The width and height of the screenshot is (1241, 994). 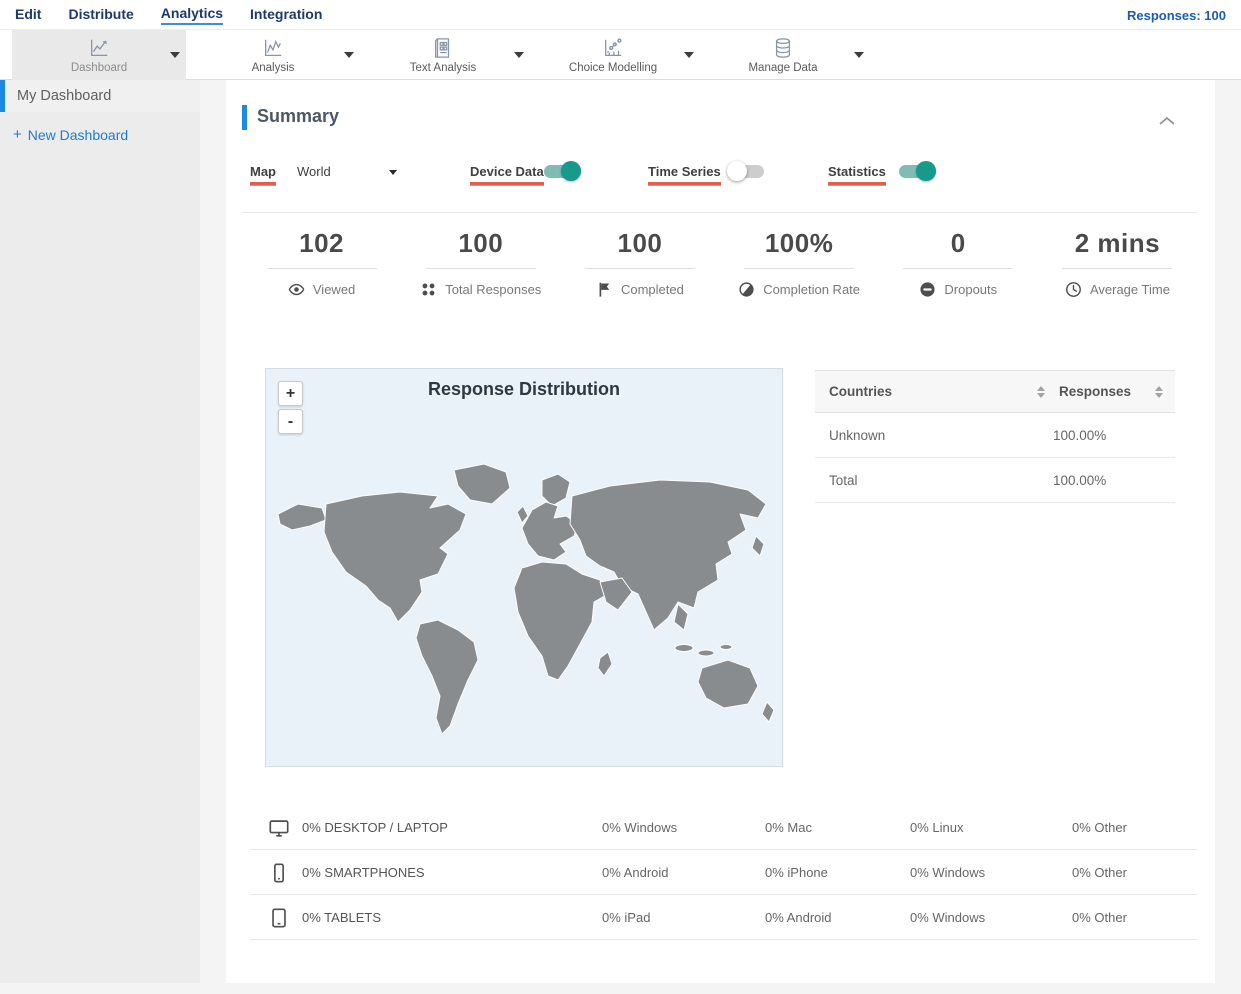 I want to click on section-divider, so click(x=719, y=212).